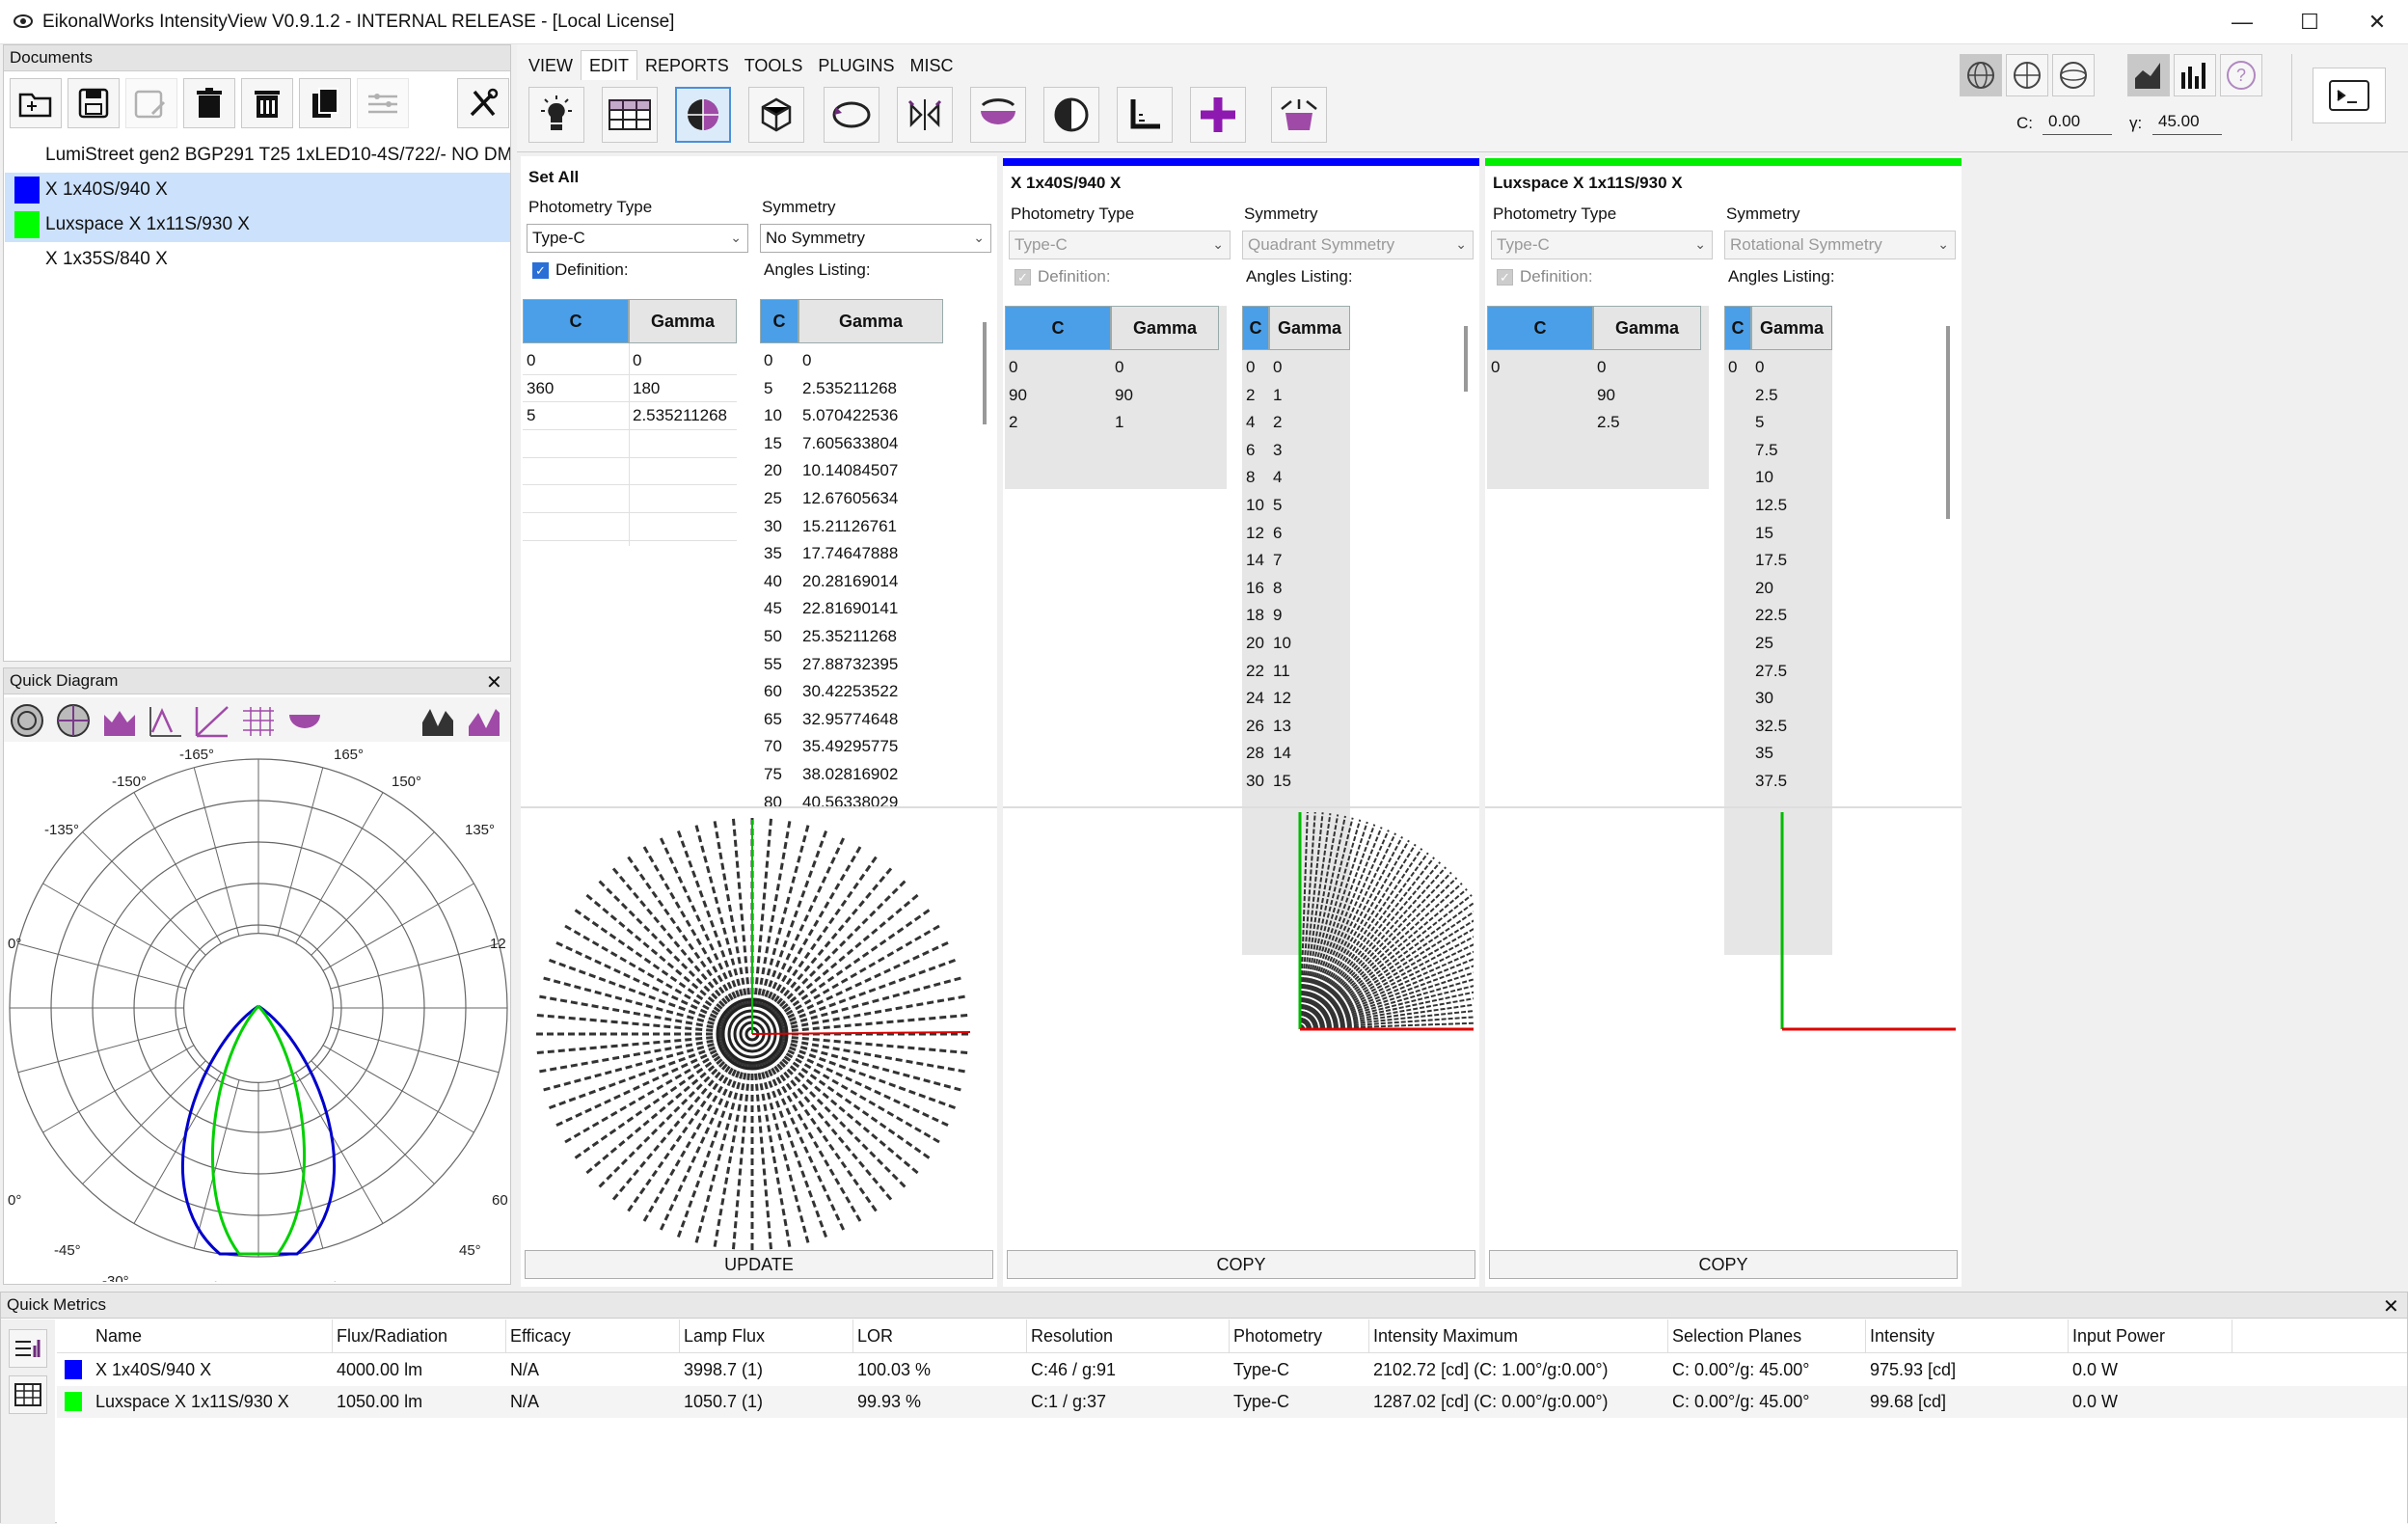  I want to click on table-cell: 360, so click(576, 389).